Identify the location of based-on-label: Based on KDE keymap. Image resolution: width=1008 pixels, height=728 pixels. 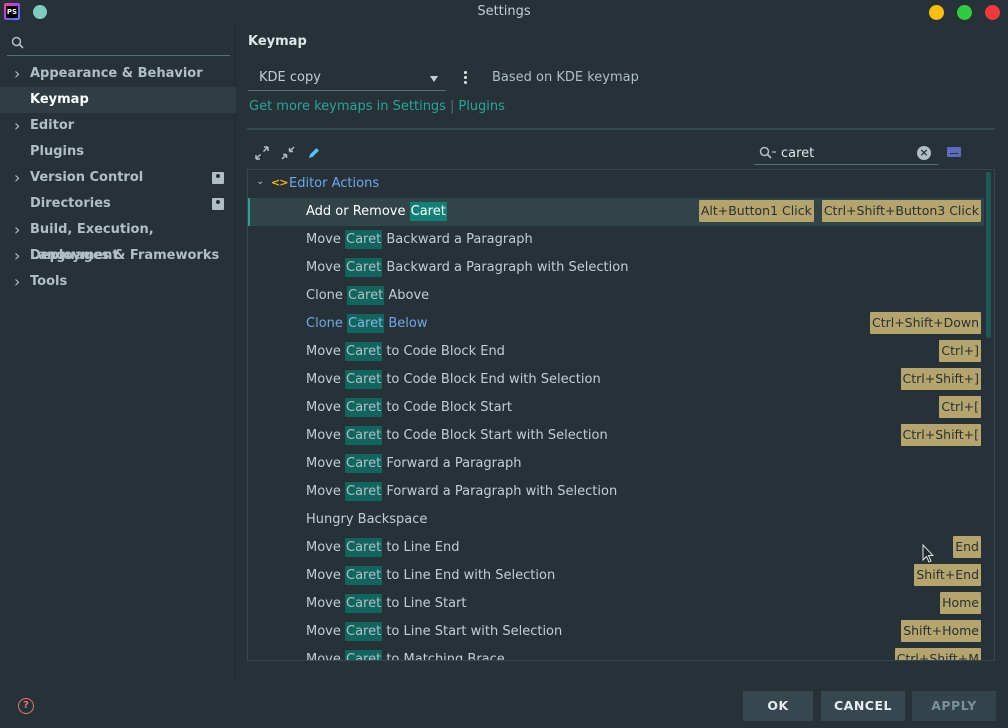
(565, 77).